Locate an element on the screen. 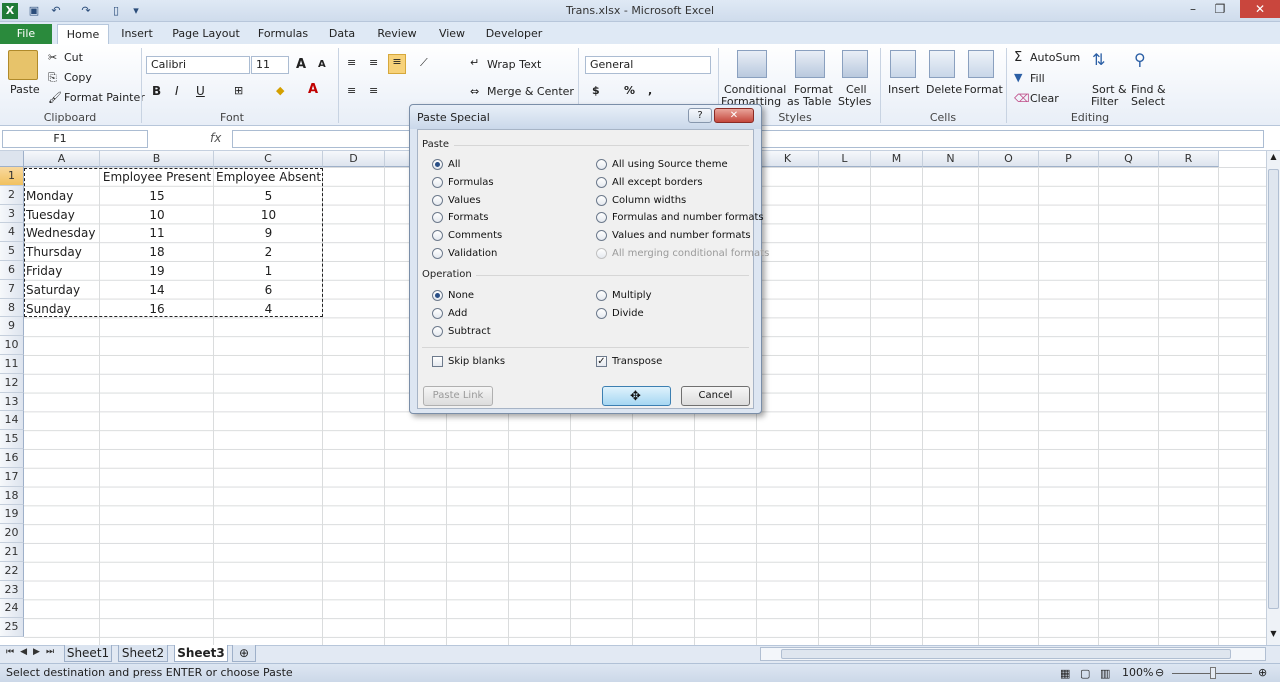 This screenshot has width=1280, height=683. paste-option-values-and-number-formats: Values and number formats is located at coordinates (673, 236).